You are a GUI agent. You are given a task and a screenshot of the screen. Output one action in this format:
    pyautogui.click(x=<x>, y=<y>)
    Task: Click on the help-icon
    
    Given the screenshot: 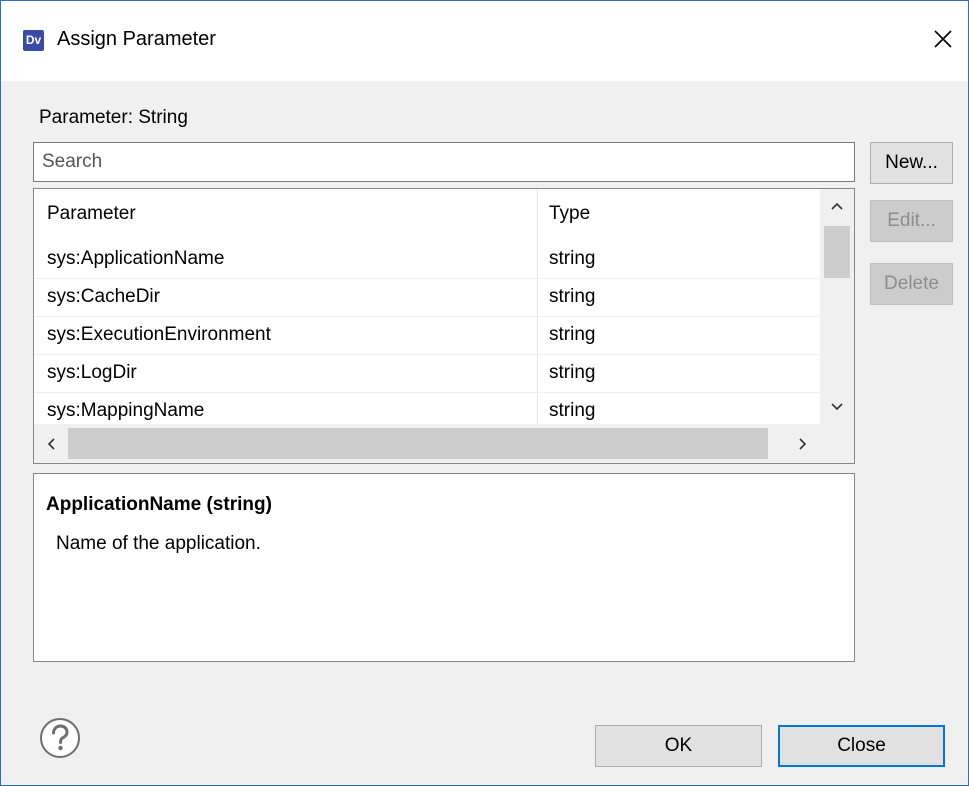 What is the action you would take?
    pyautogui.click(x=60, y=738)
    